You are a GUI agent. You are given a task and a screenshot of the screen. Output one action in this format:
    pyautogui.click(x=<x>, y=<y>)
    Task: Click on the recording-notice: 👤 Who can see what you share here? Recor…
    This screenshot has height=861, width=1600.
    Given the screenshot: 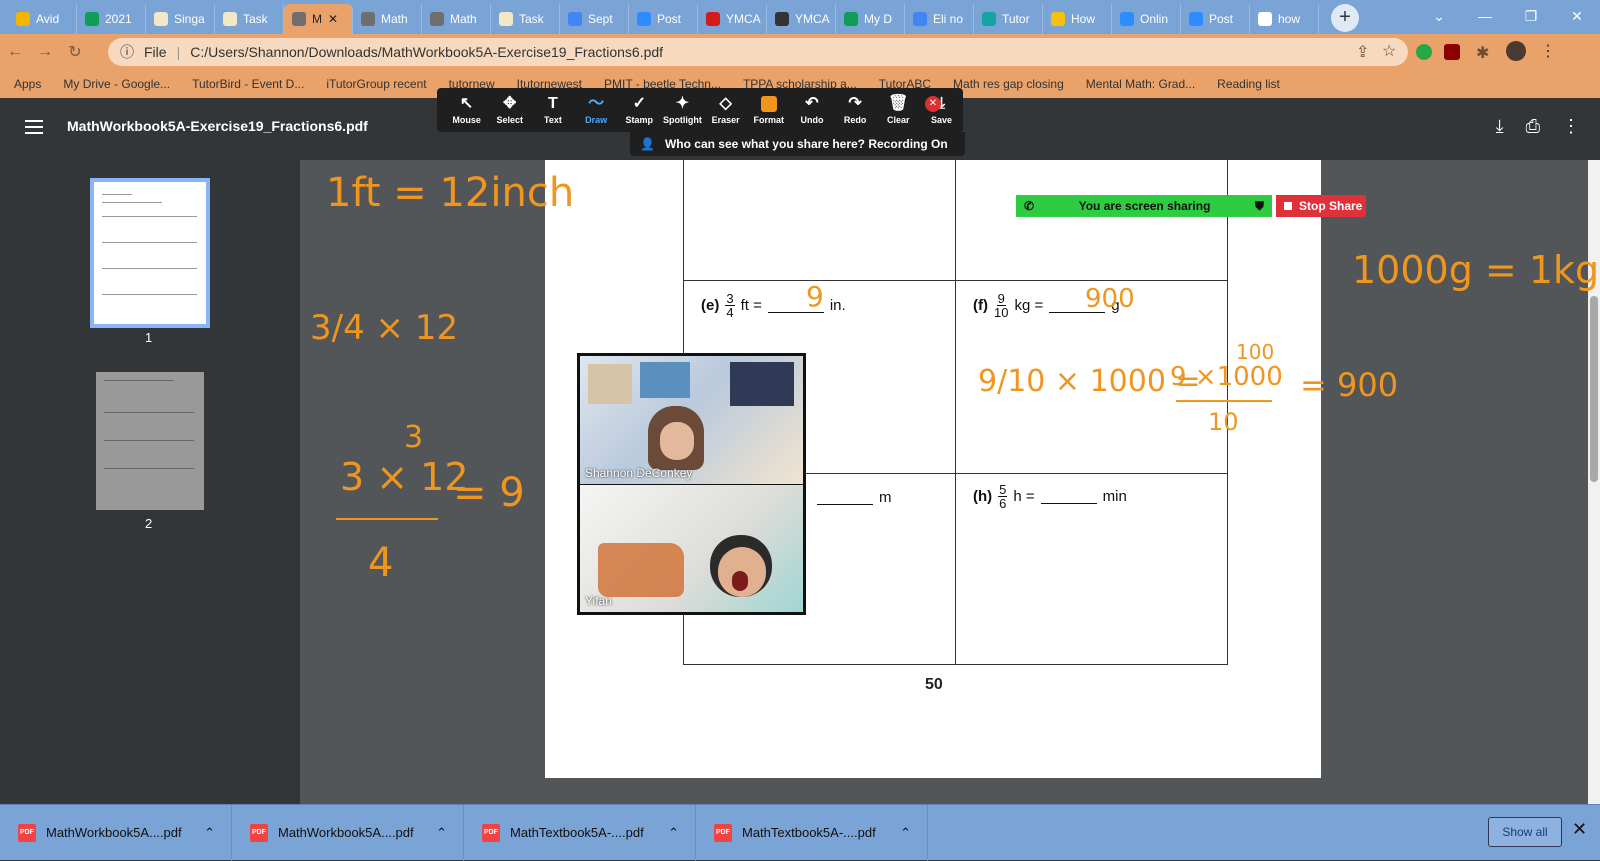 What is the action you would take?
    pyautogui.click(x=797, y=144)
    